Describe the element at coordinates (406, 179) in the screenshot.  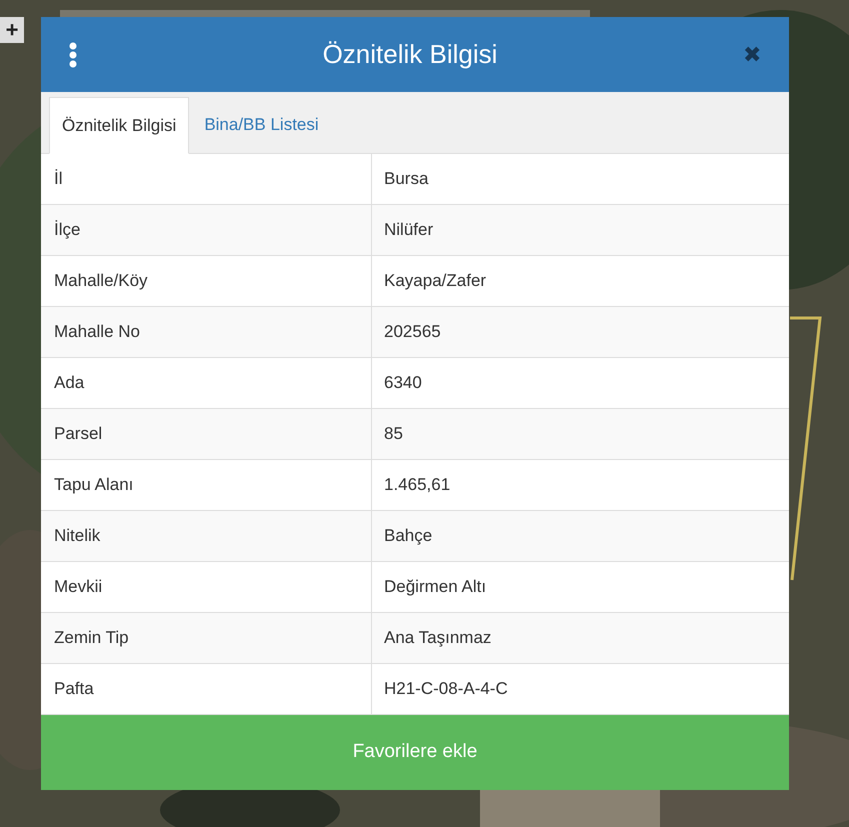
I see `table-cell-text: Bursa` at that location.